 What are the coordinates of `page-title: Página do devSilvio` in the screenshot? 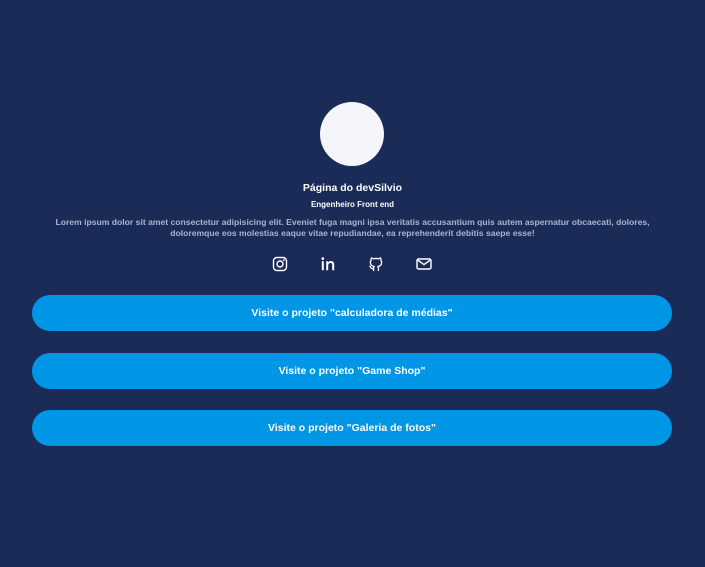 It's located at (352, 188).